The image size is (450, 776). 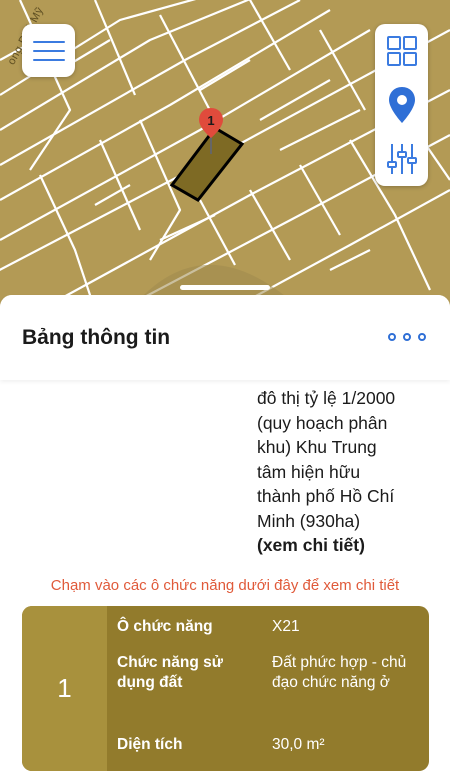 I want to click on area-label: Diện tích, so click(x=150, y=744).